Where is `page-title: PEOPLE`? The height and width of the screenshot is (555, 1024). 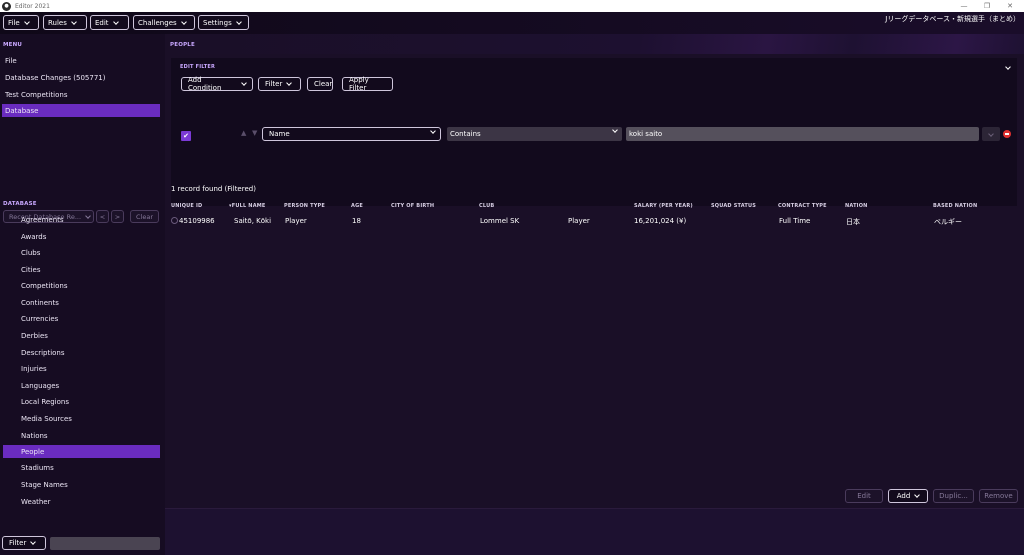 page-title: PEOPLE is located at coordinates (182, 45).